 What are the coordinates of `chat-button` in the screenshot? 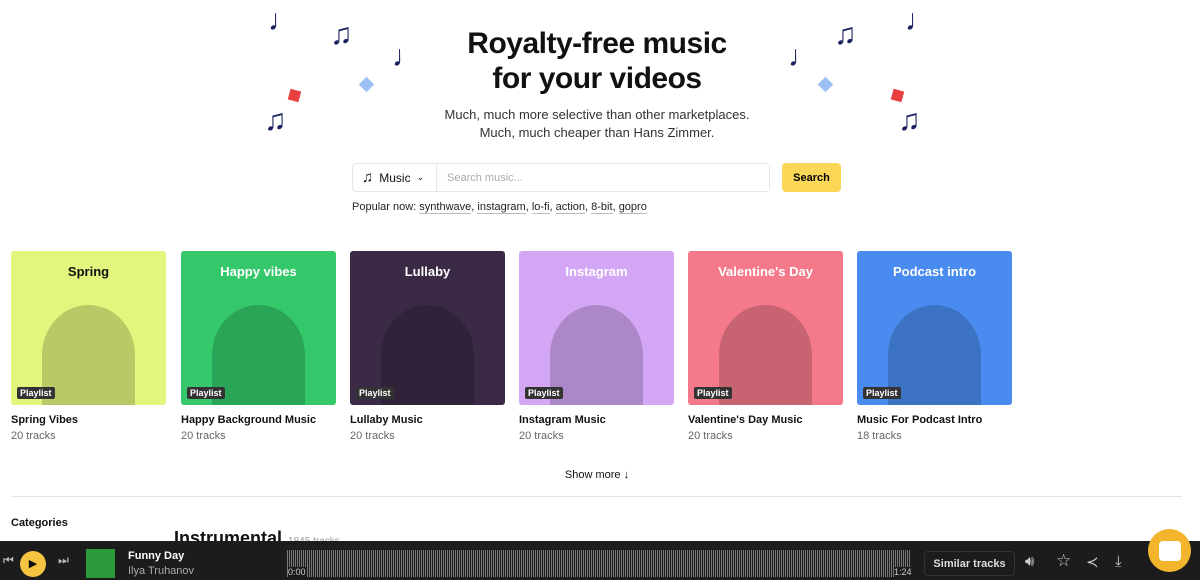 It's located at (1169, 550).